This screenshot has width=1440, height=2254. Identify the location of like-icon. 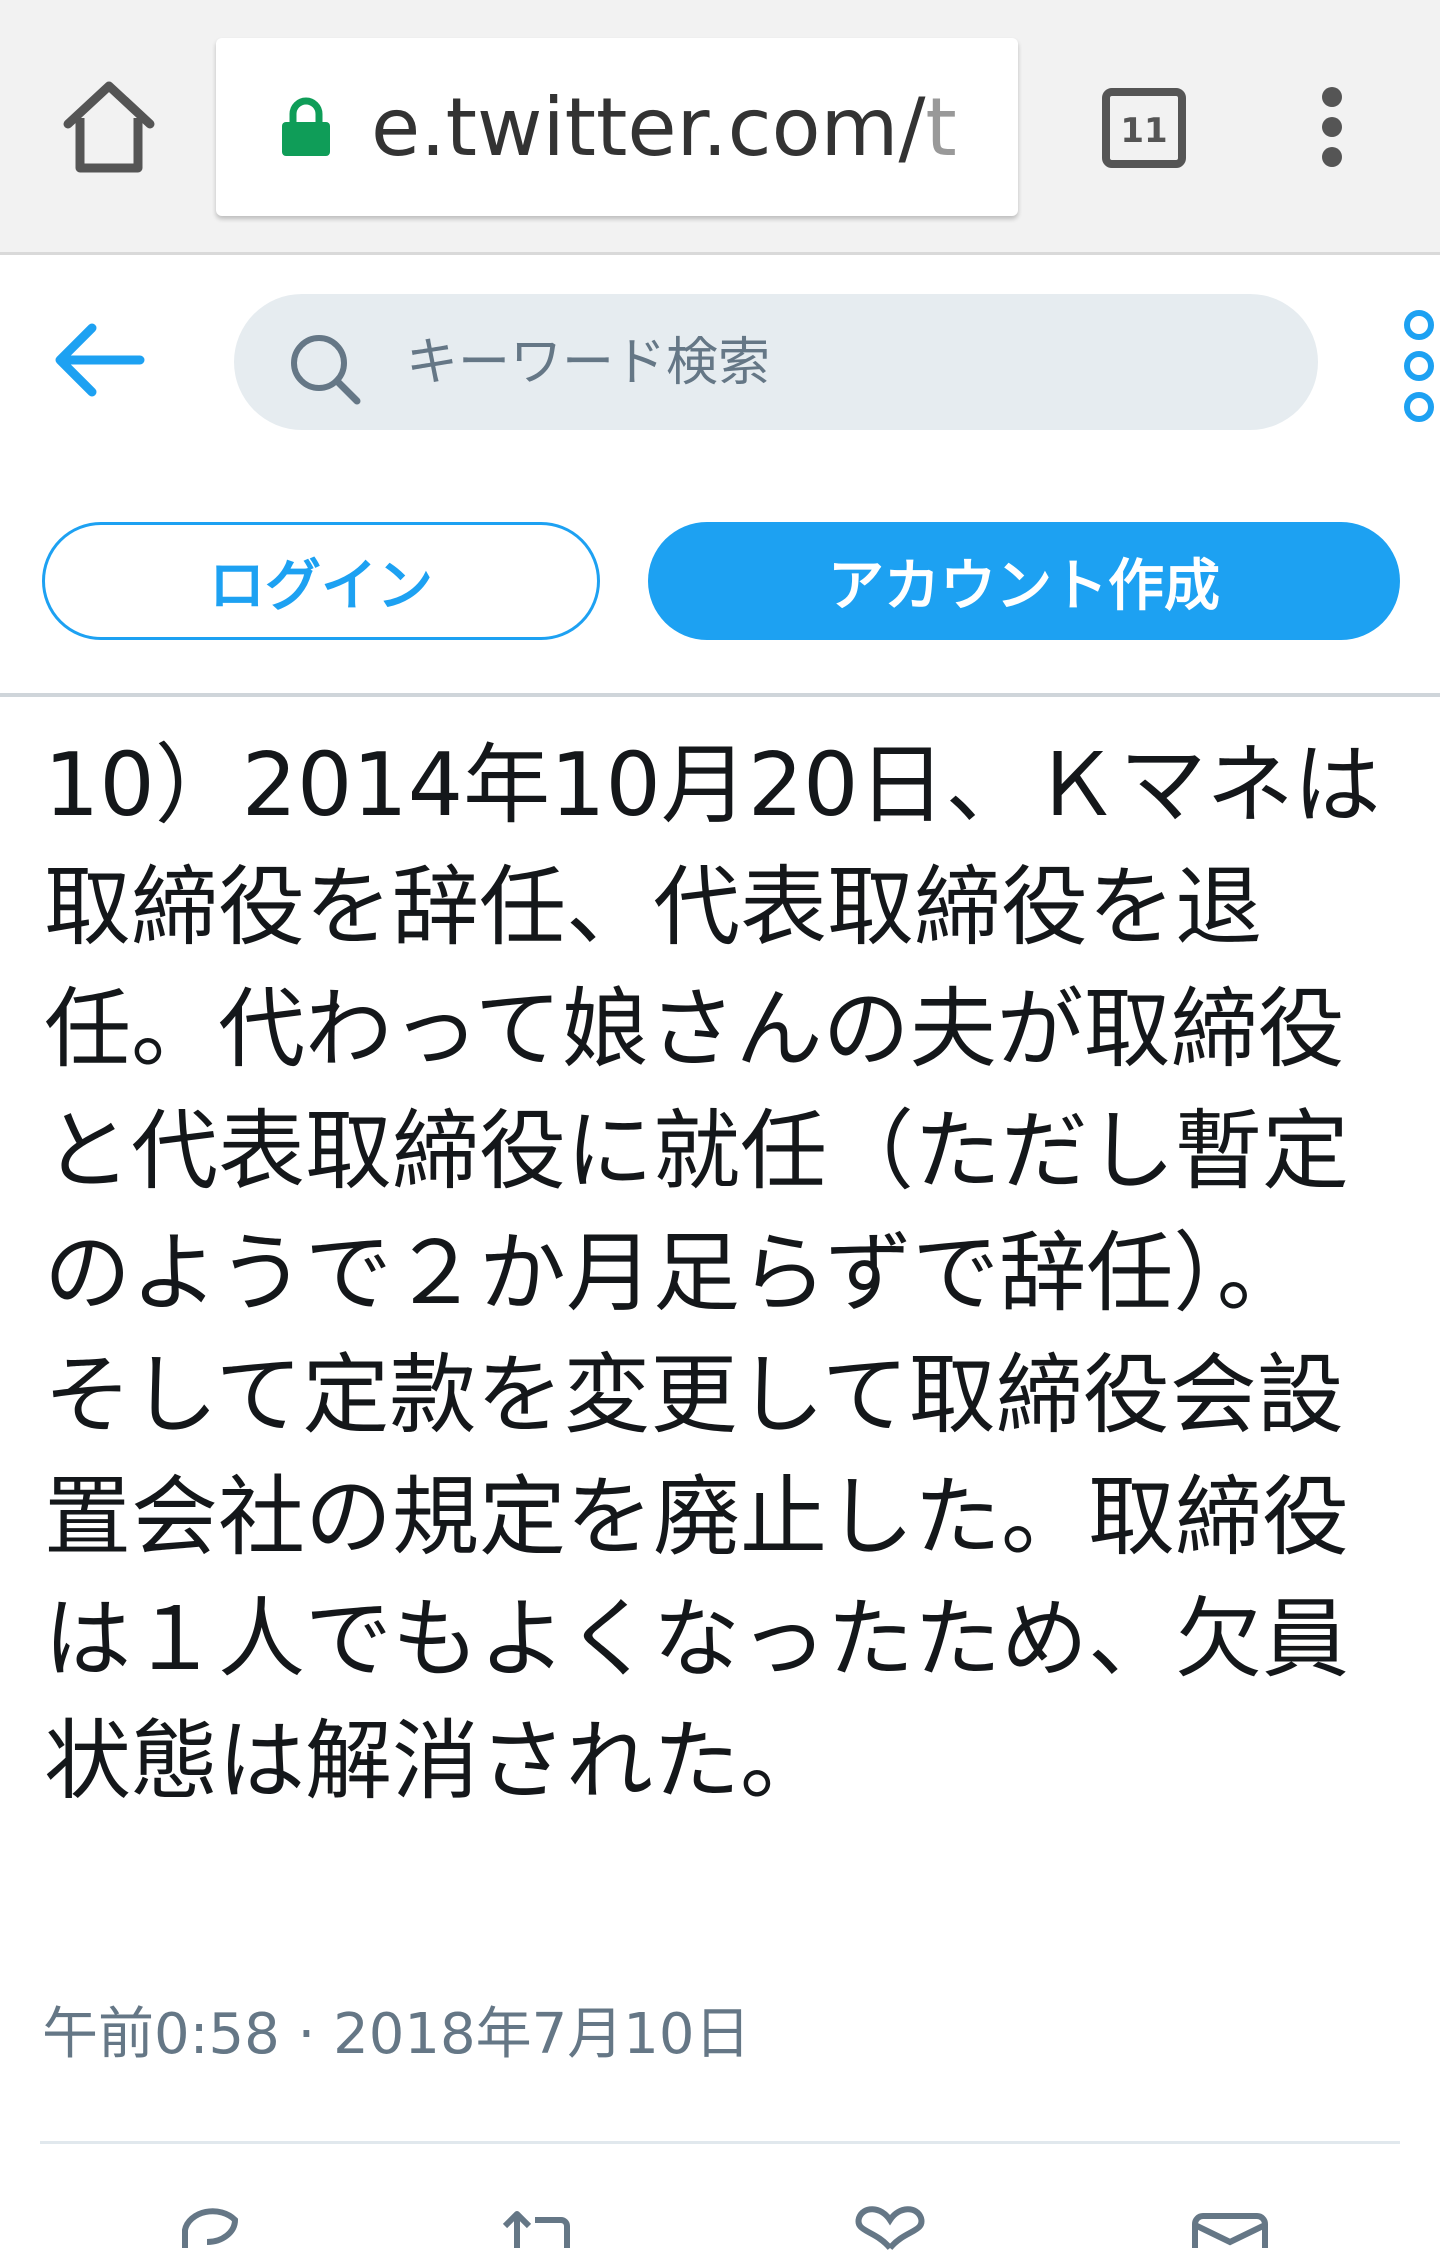
(890, 2220).